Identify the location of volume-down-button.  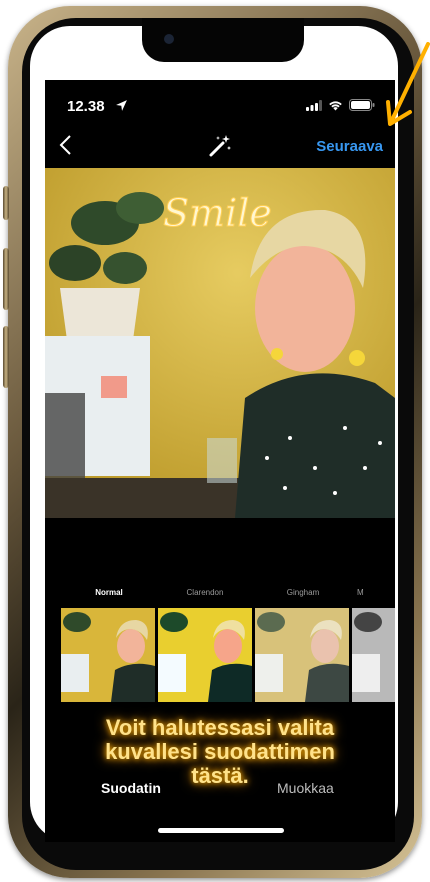
(6, 357).